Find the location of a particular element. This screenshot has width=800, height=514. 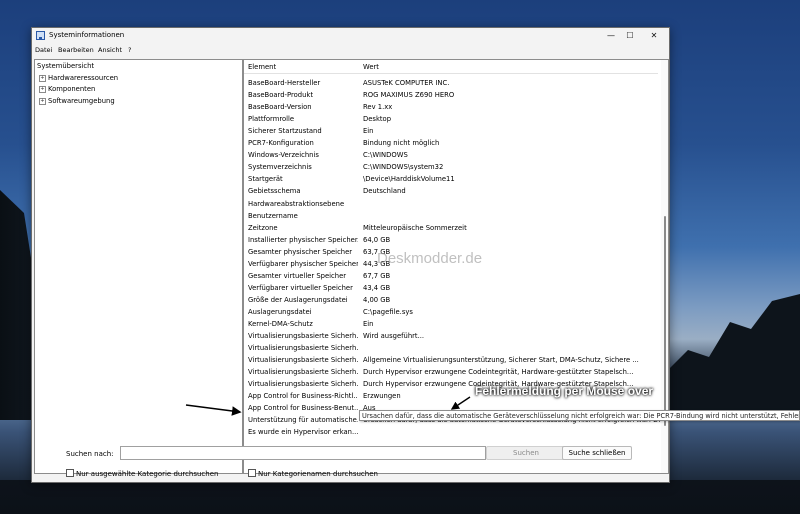

cell-element: Größe der Auslagerungsdatei is located at coordinates (298, 299).